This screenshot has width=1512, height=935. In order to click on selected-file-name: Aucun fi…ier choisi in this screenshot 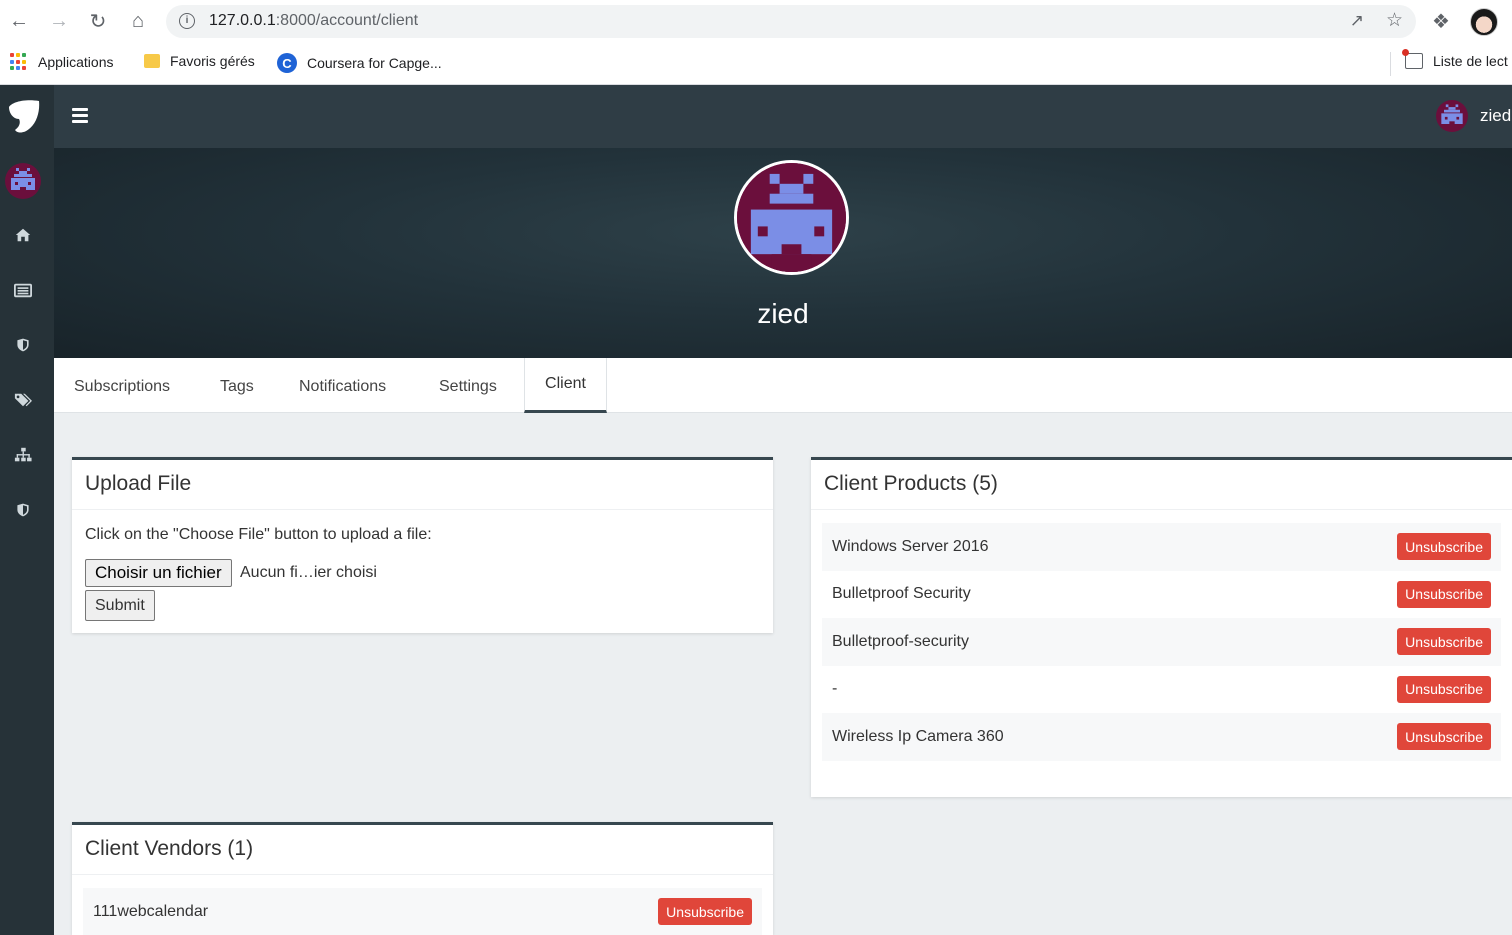, I will do `click(308, 572)`.